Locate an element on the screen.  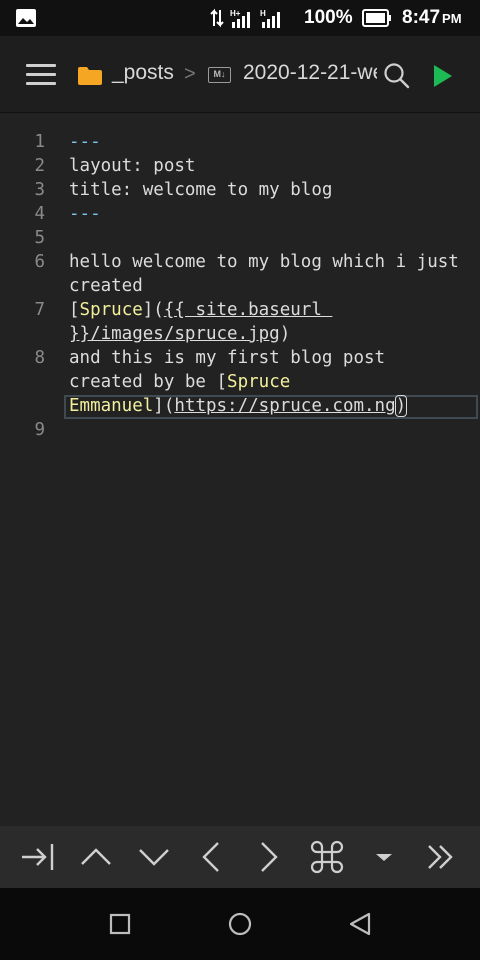
system-navigation-bar is located at coordinates (240, 924).